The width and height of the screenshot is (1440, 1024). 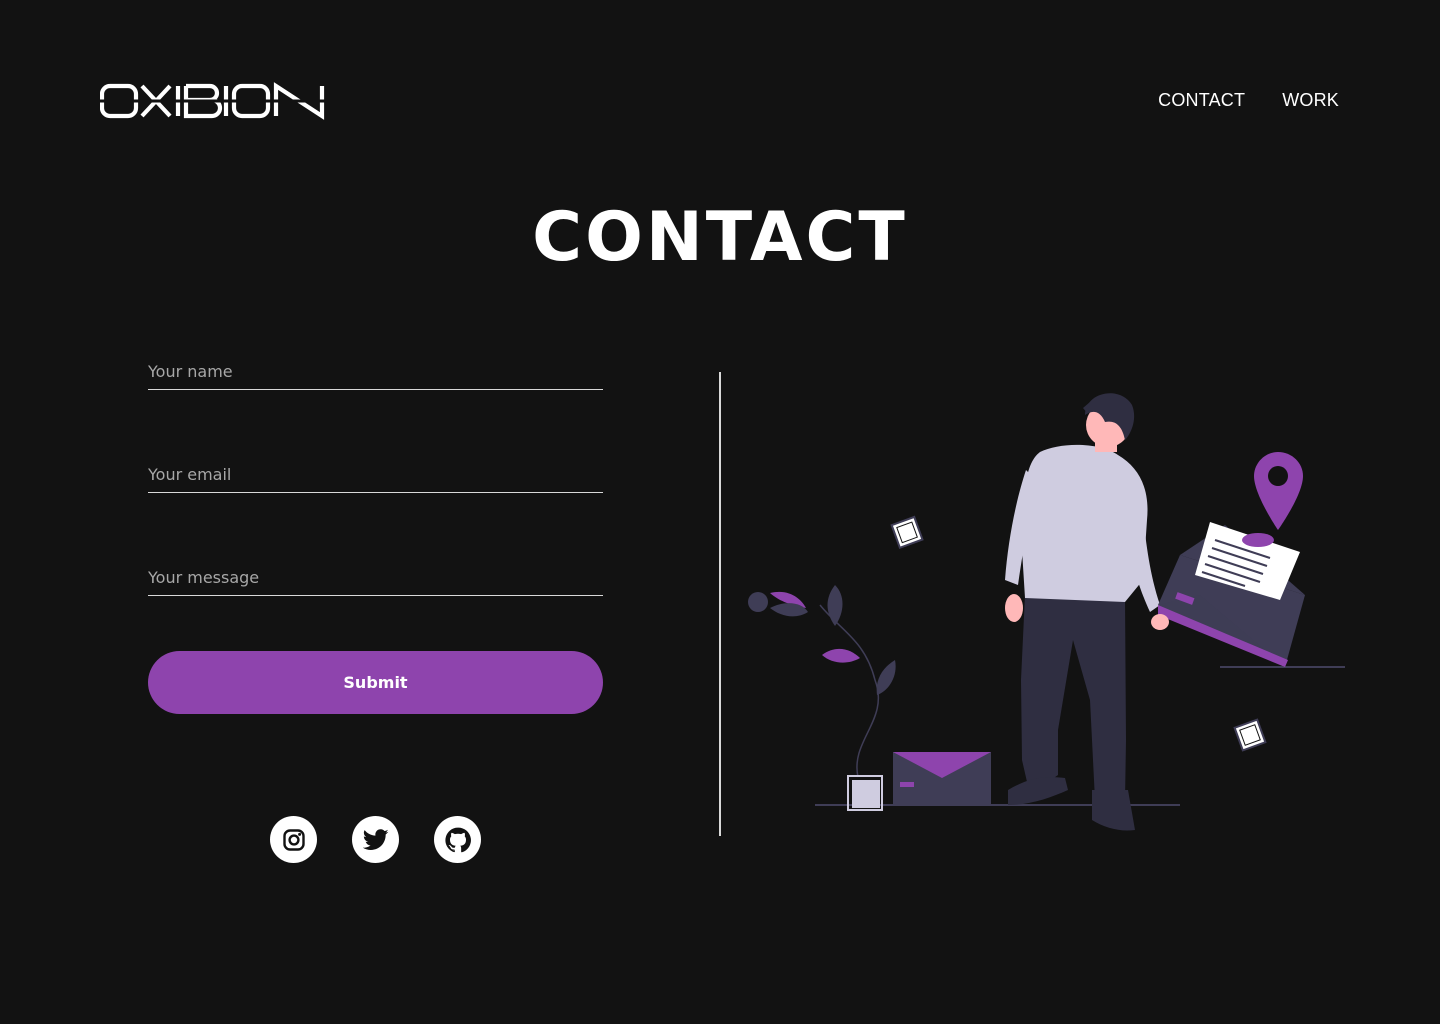 I want to click on github-link, so click(x=457, y=839).